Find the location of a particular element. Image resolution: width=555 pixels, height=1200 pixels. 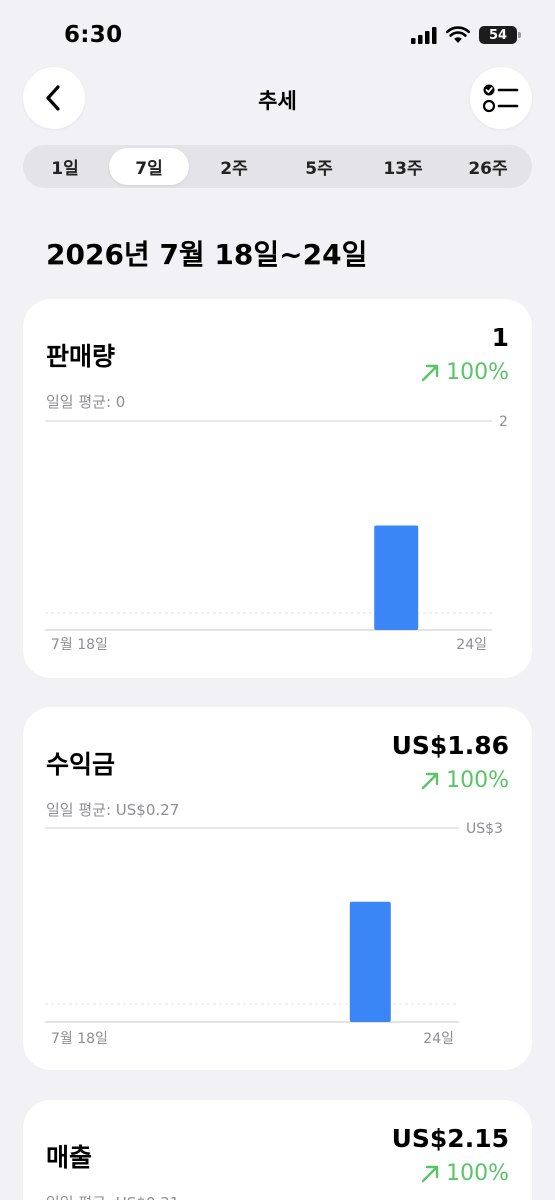

segment-1d: 1일 is located at coordinates (65, 166).